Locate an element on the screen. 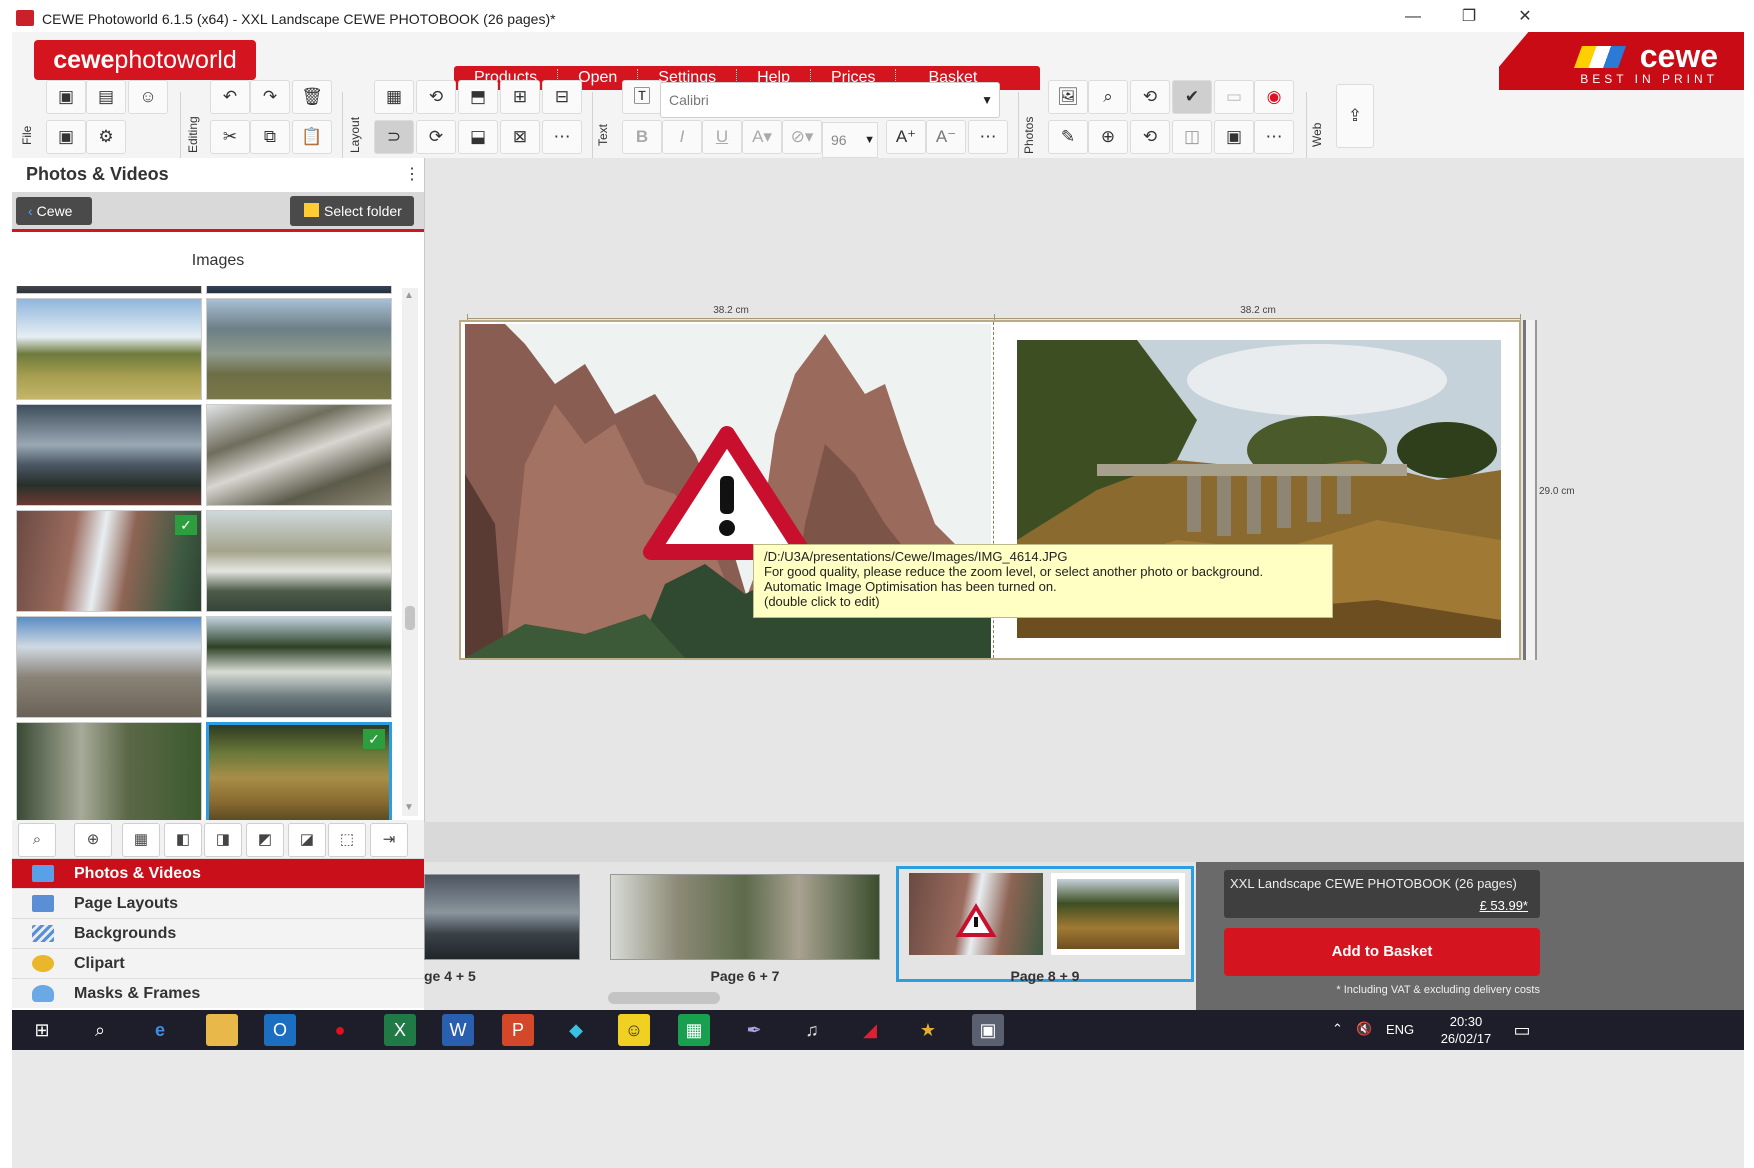 The height and width of the screenshot is (1168, 1754). bring-forward-icon: ⬒ is located at coordinates (478, 97).